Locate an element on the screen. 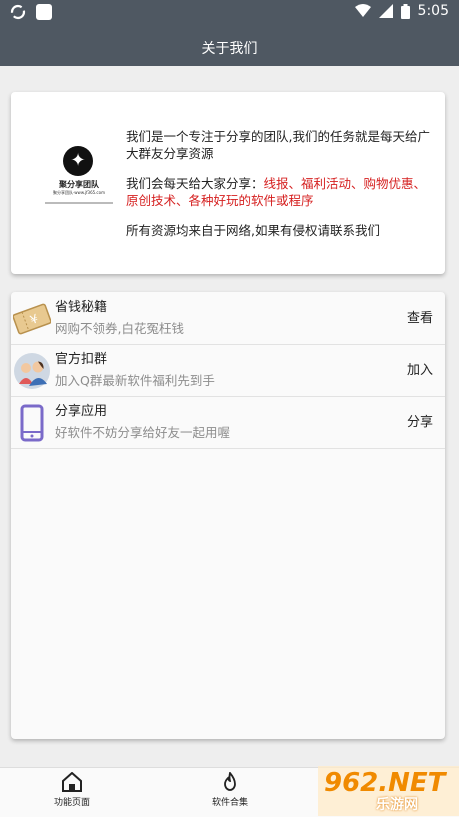  list-item-share-app: 分享应用 好软件不妨分享给好友一起用喔 分享 is located at coordinates (228, 422).